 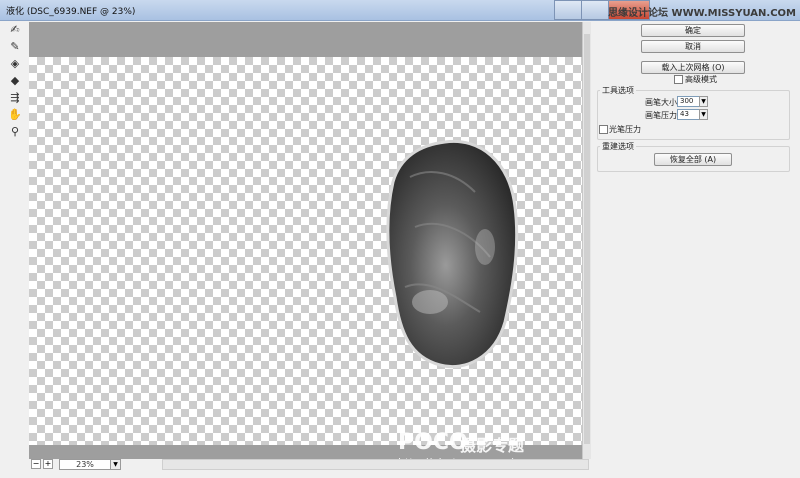 I want to click on pucker-icon: ◈, so click(x=15, y=64).